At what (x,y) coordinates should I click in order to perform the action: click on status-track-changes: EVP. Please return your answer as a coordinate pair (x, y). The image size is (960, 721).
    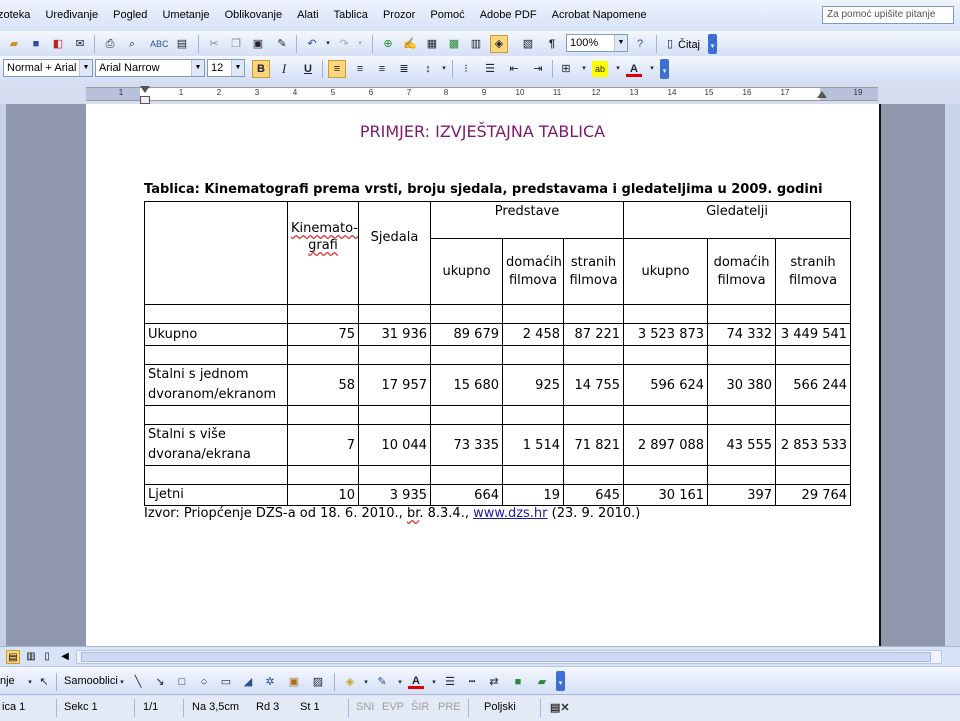
    Looking at the image, I should click on (393, 707).